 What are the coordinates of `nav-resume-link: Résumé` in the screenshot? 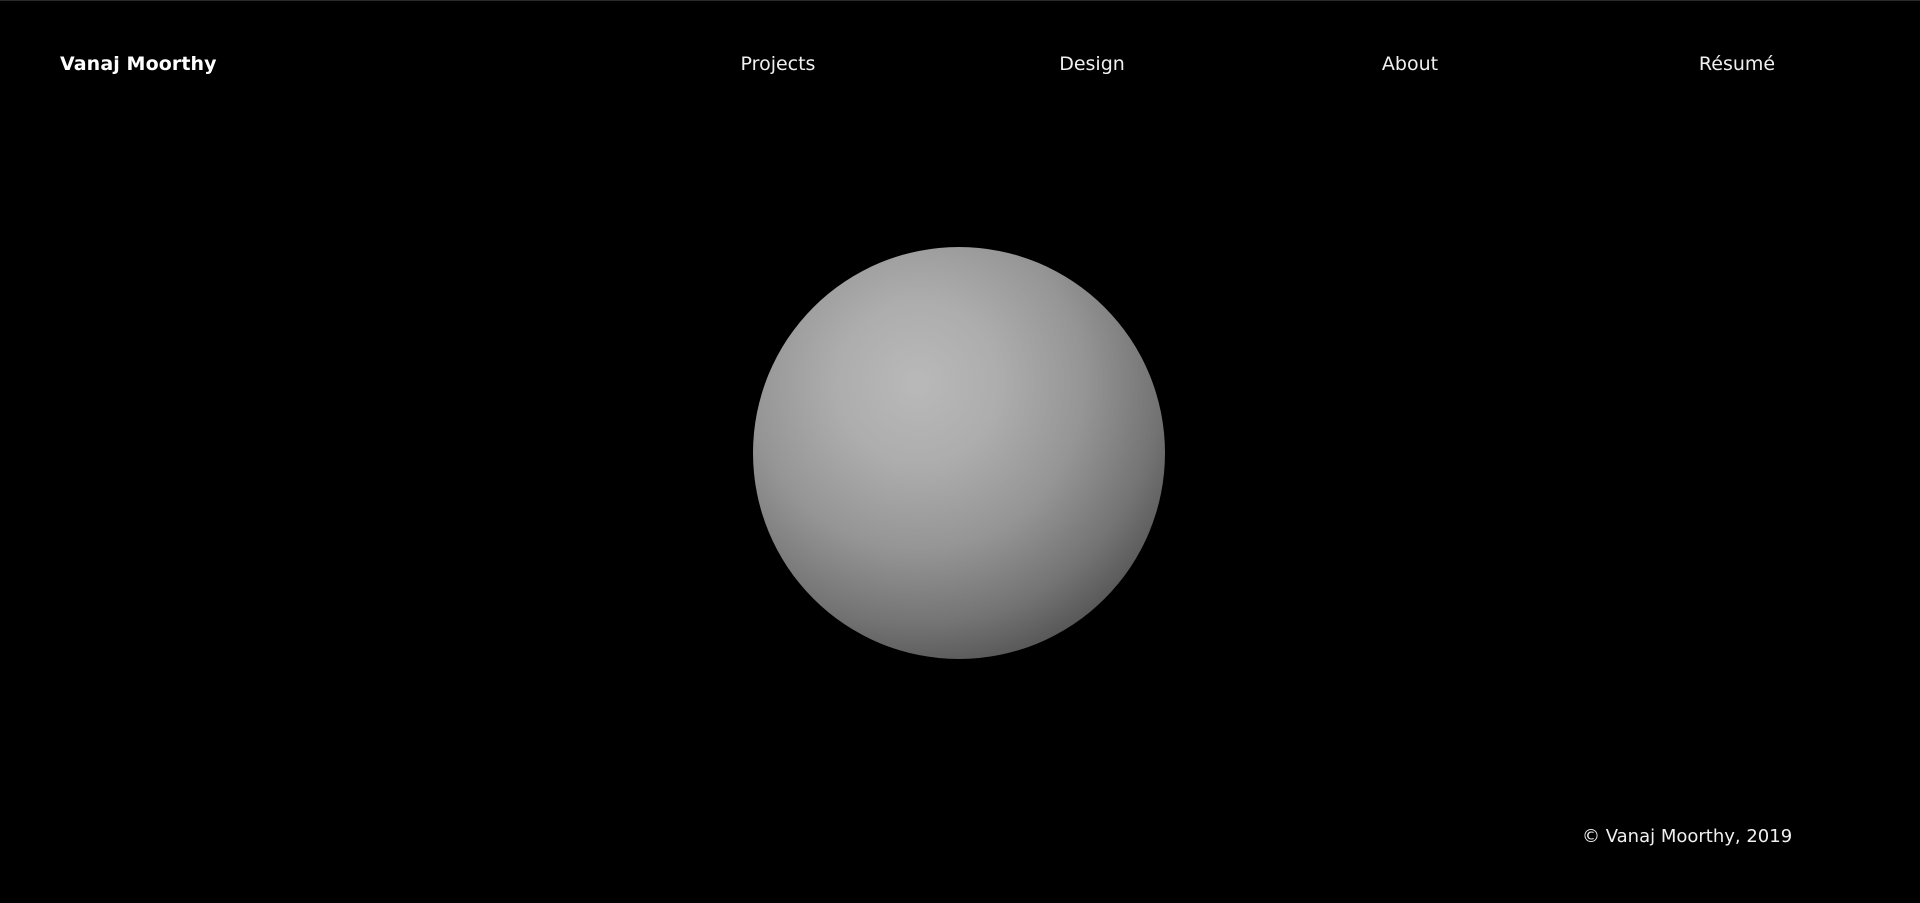 It's located at (1737, 64).